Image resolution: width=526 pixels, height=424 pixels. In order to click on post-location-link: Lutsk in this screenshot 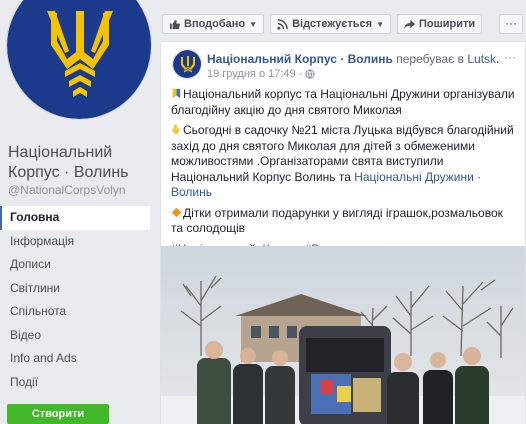, I will do `click(481, 59)`.